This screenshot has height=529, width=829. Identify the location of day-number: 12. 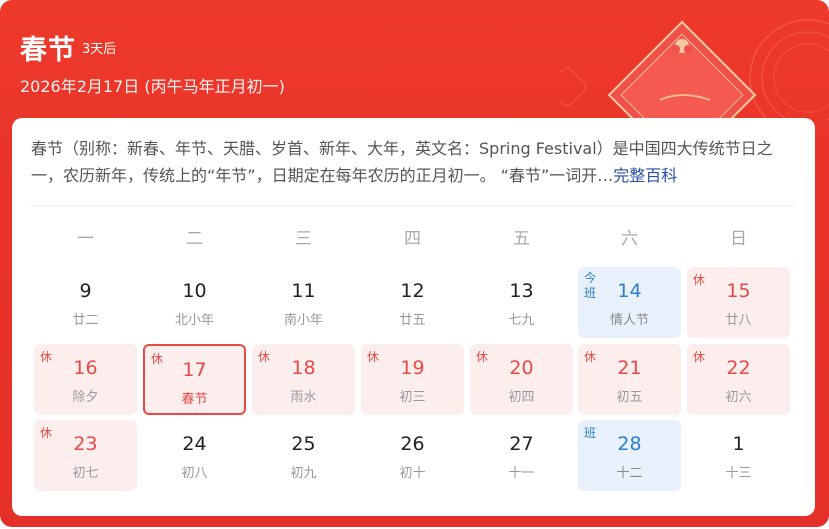
(412, 291).